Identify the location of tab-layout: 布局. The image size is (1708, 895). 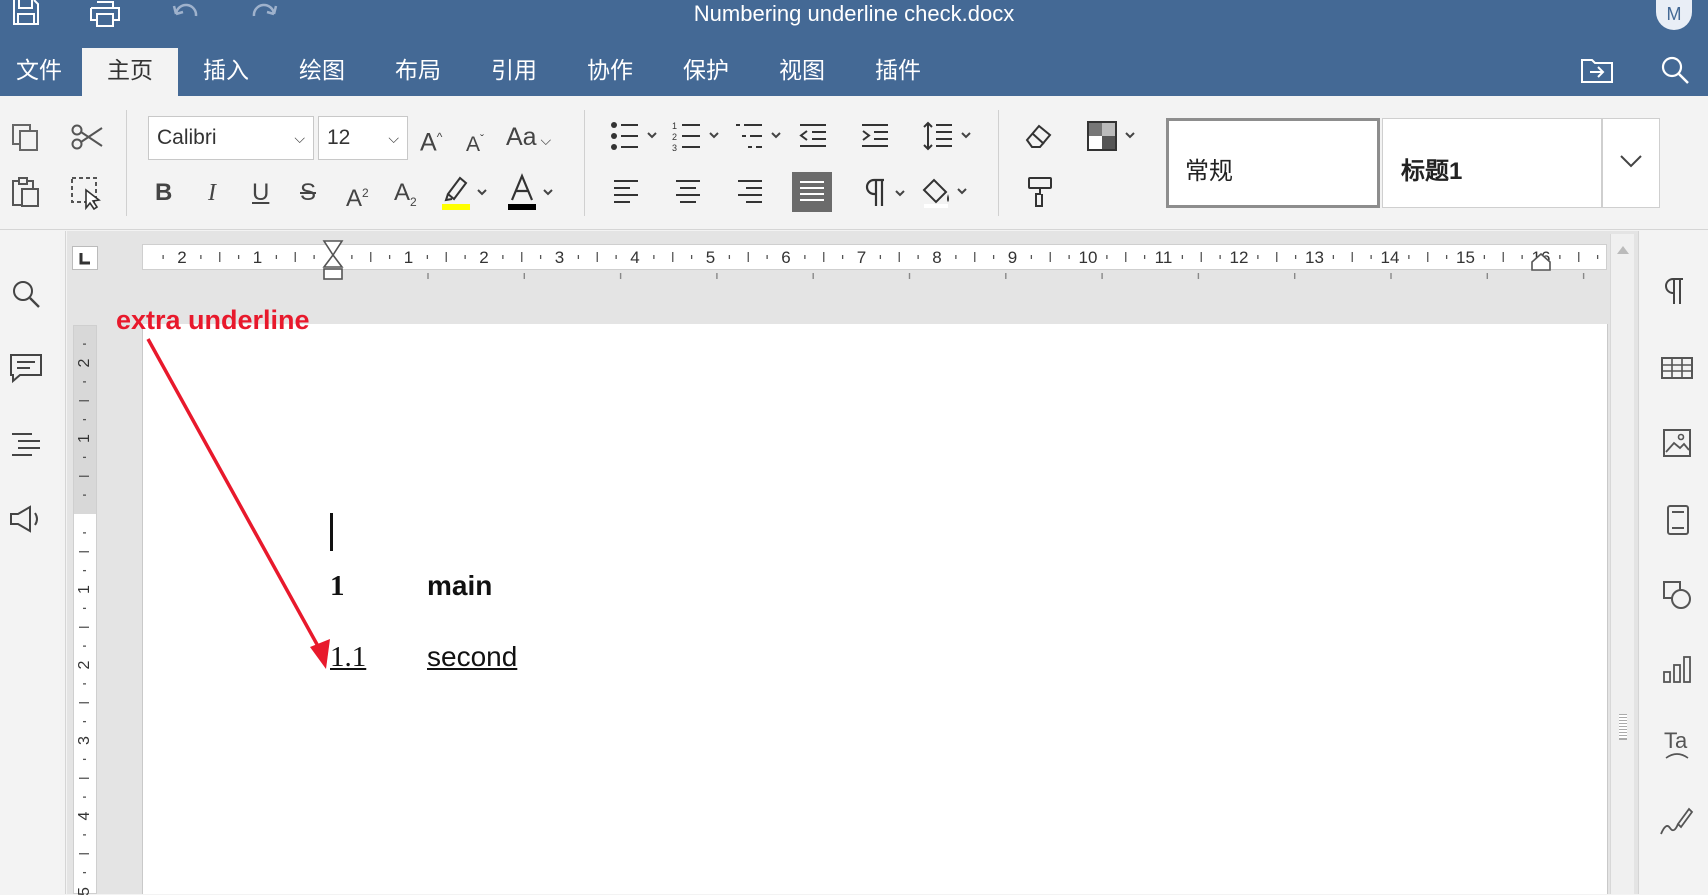
(418, 72).